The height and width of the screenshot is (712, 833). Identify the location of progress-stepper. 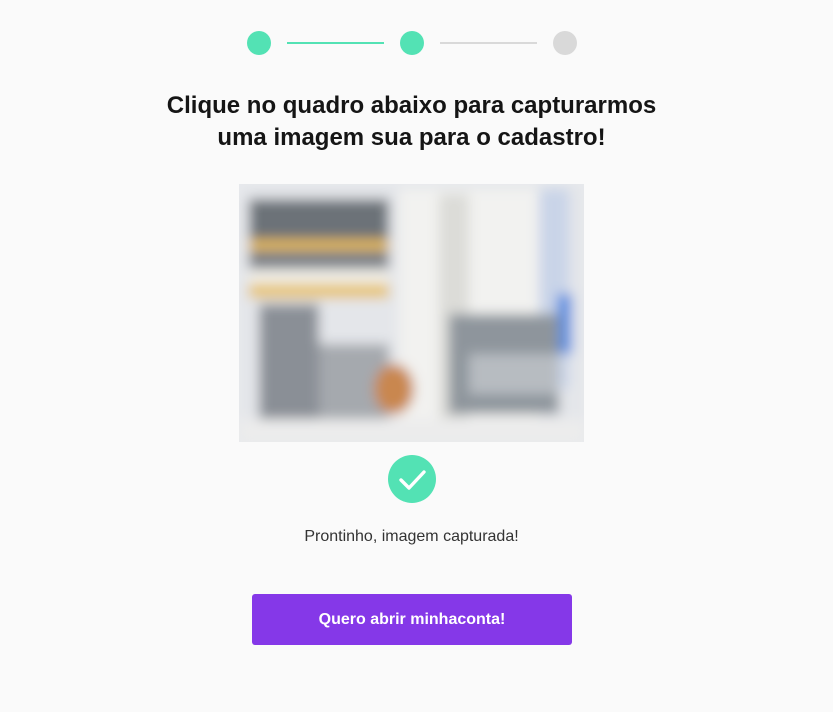
(412, 43).